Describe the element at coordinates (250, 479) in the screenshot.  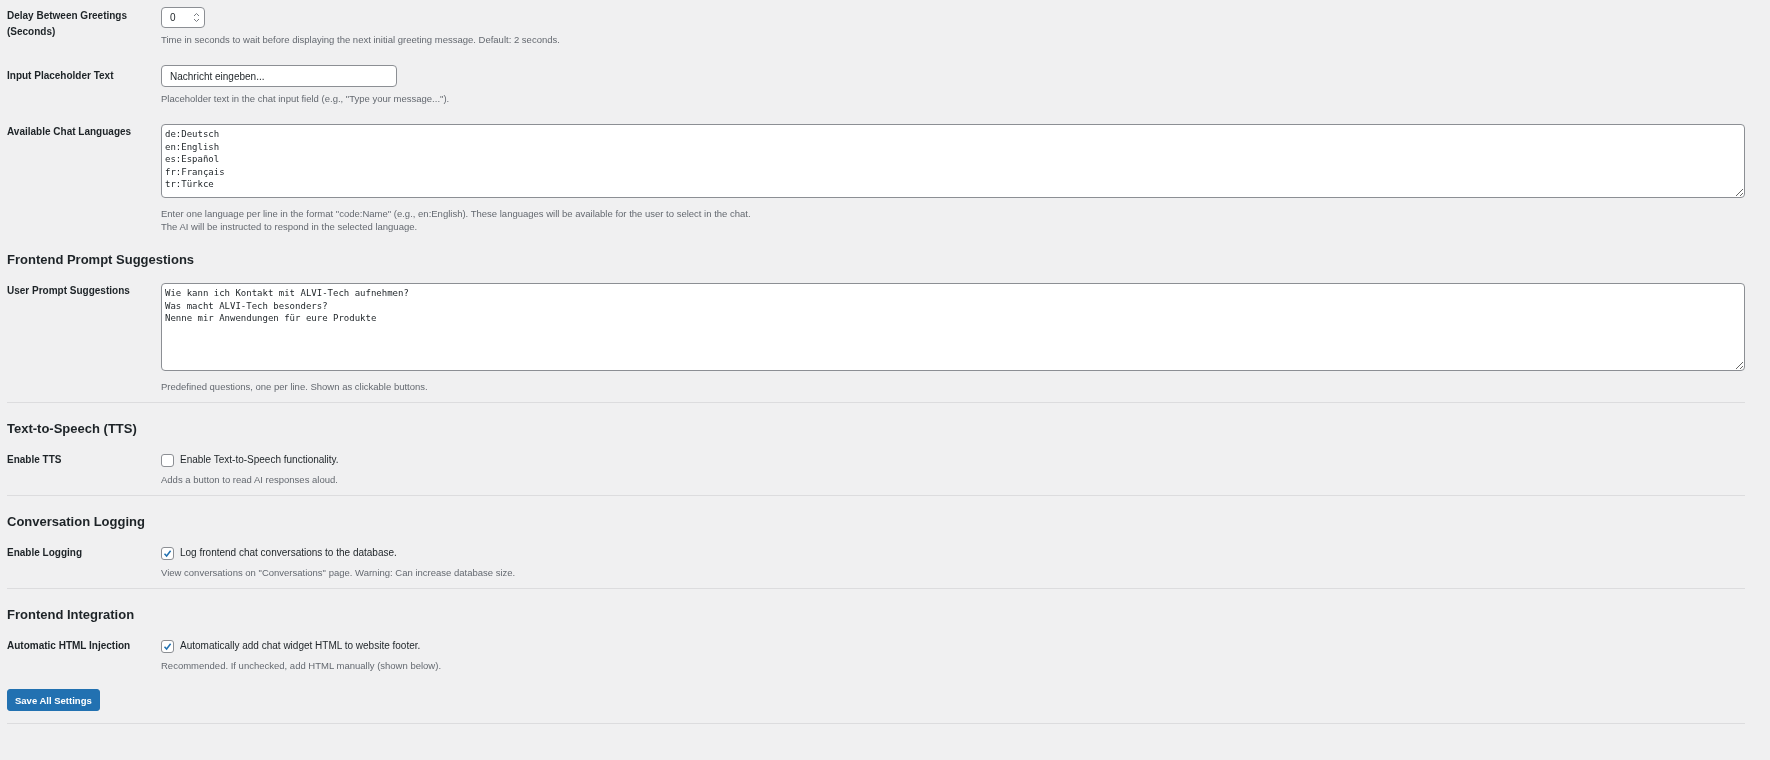
I see `field-description: Adds a button to read AI responses aloud.` at that location.